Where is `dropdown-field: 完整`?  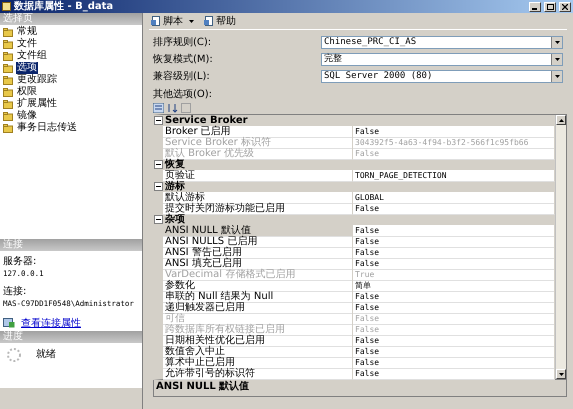
dropdown-field: 完整 is located at coordinates (442, 59).